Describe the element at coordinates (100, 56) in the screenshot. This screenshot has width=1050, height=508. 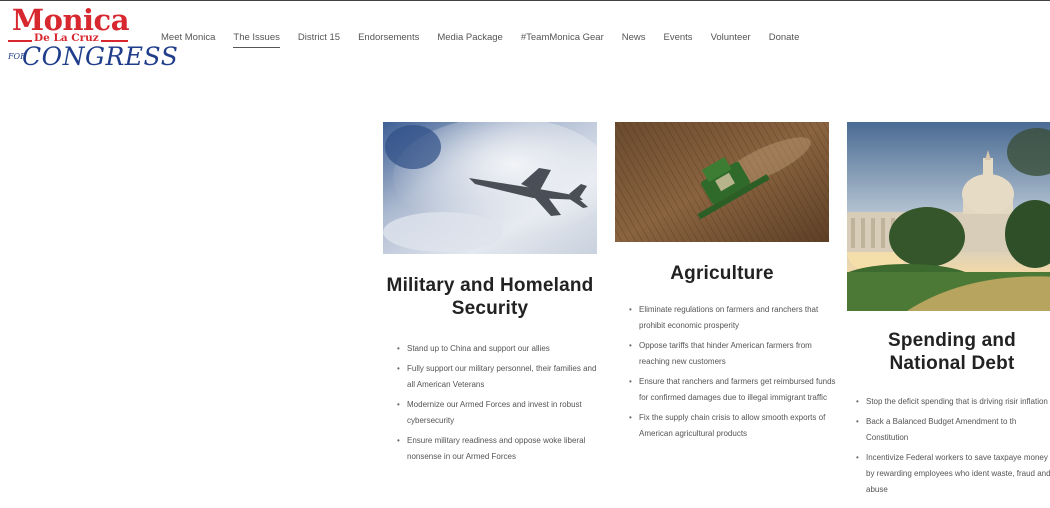
I see `logo-office: CONGRESS` at that location.